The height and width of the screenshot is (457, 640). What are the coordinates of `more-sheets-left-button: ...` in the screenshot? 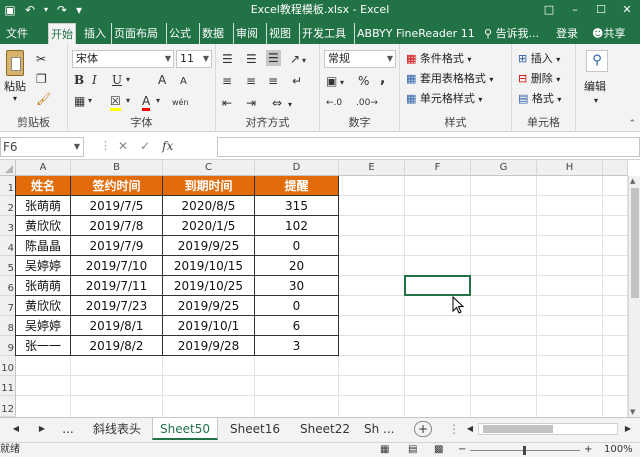 It's located at (68, 429).